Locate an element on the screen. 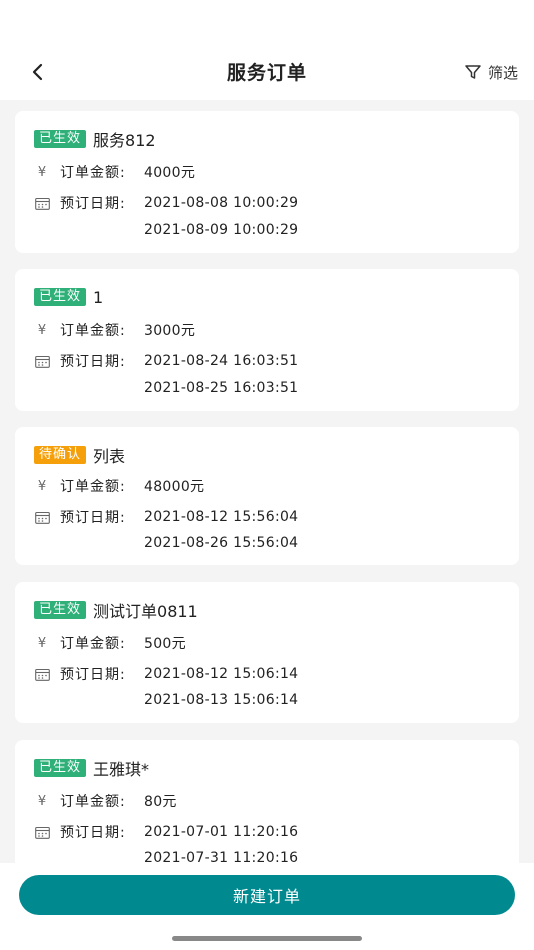  order-name: 测试订单0811 is located at coordinates (145, 611).